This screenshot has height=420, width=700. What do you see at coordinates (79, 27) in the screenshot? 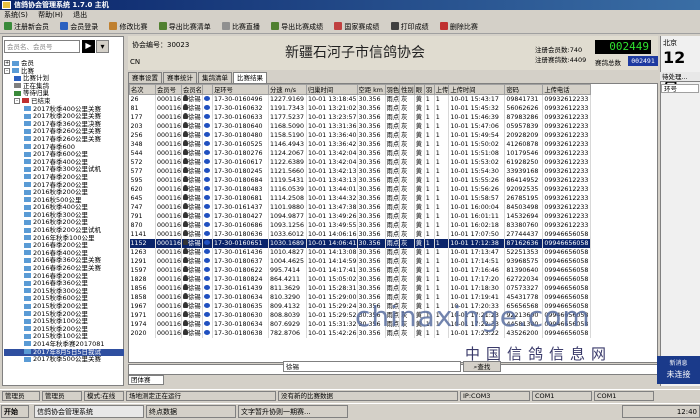
I see `member-login-button: 会员登录` at bounding box center [79, 27].